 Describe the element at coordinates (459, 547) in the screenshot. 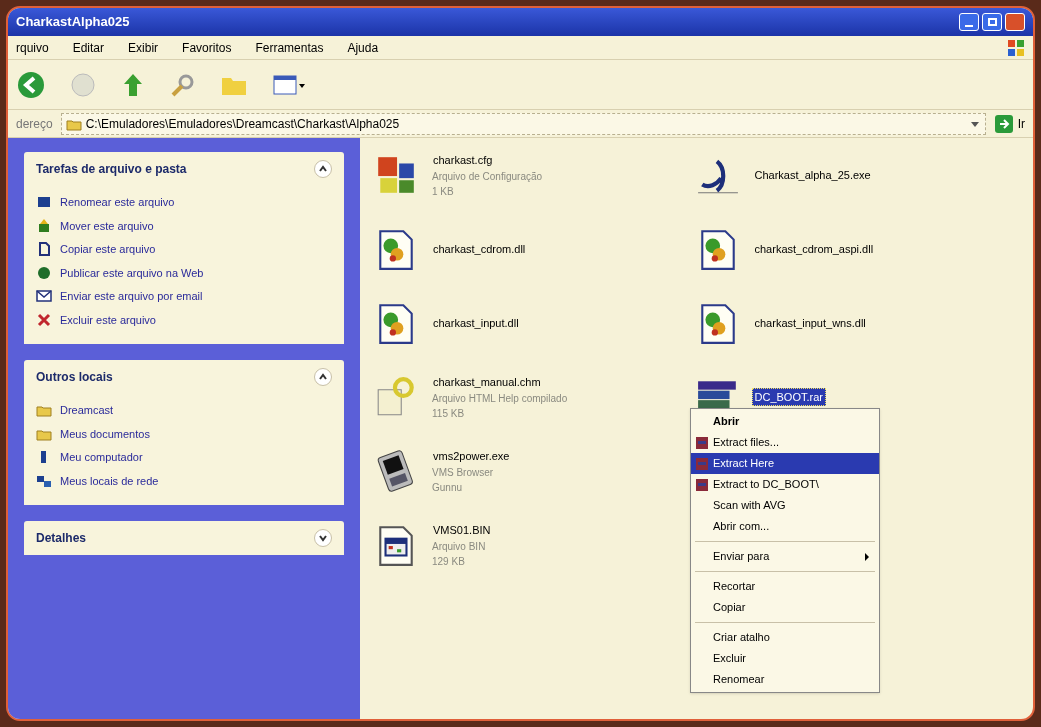

I see `file-detail: Arquivo BIN` at that location.